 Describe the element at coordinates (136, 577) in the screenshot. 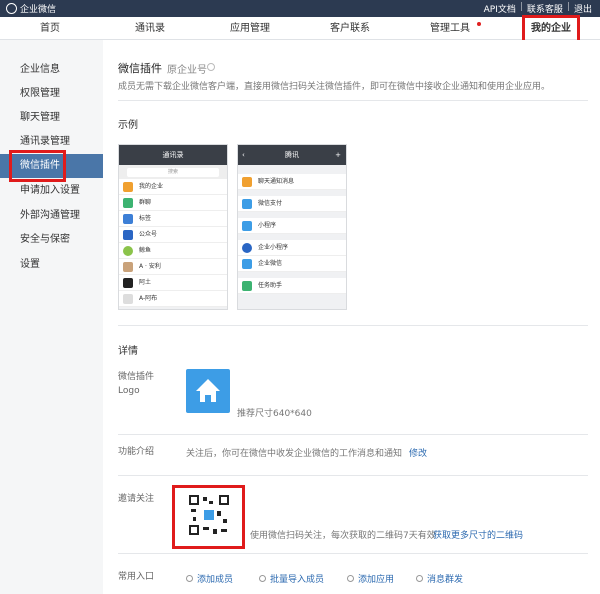

I see `entry-label: 常用入口` at that location.